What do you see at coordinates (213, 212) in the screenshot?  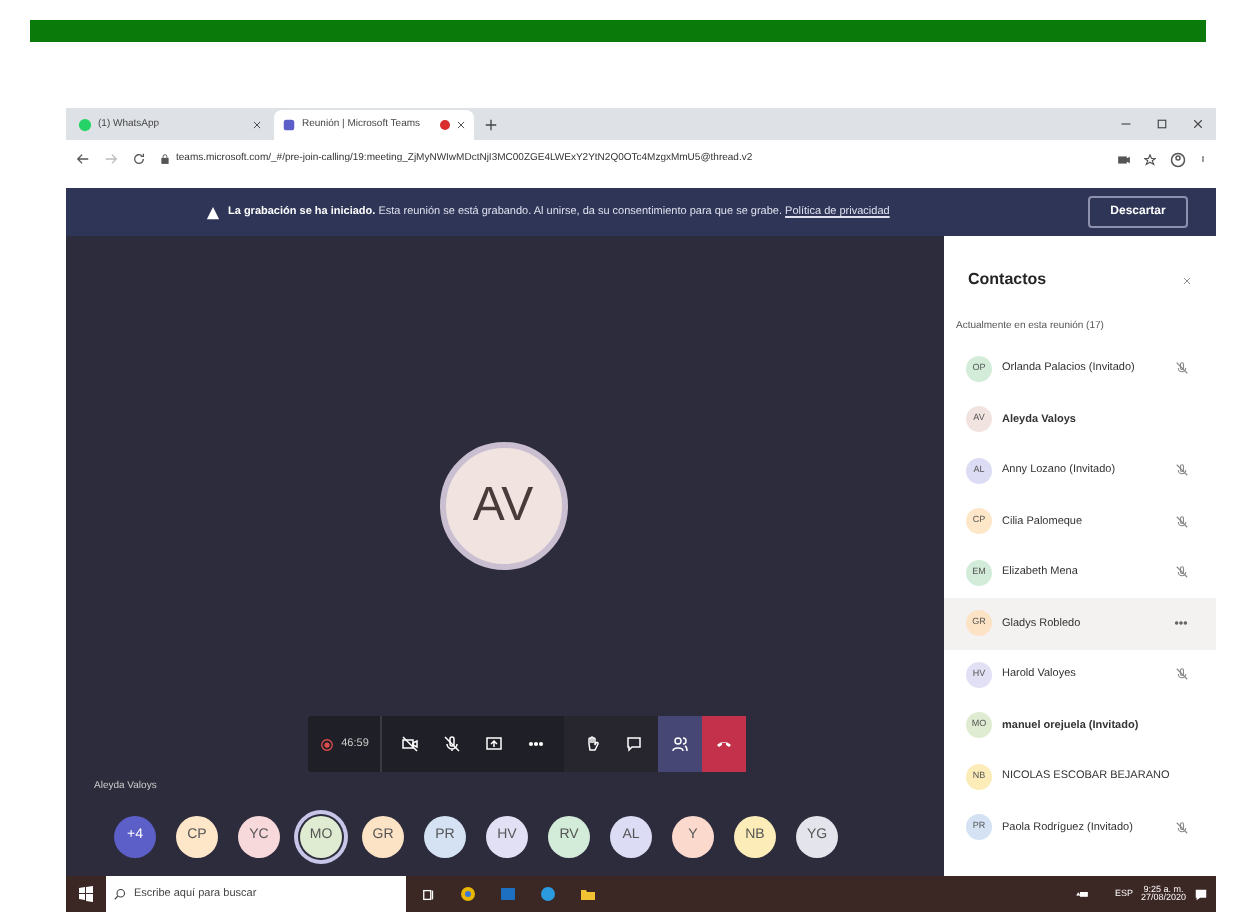 I see `warning-icon` at bounding box center [213, 212].